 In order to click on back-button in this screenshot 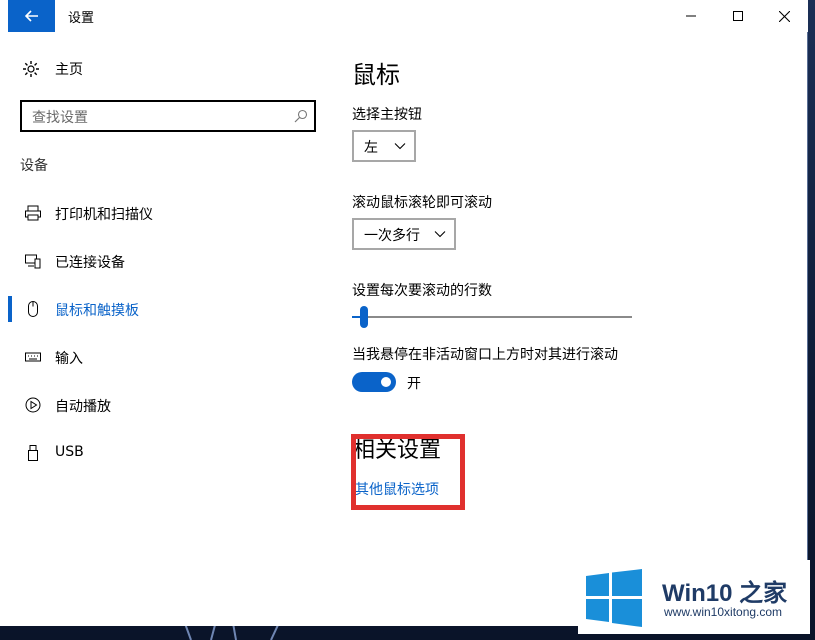, I will do `click(31, 16)`.